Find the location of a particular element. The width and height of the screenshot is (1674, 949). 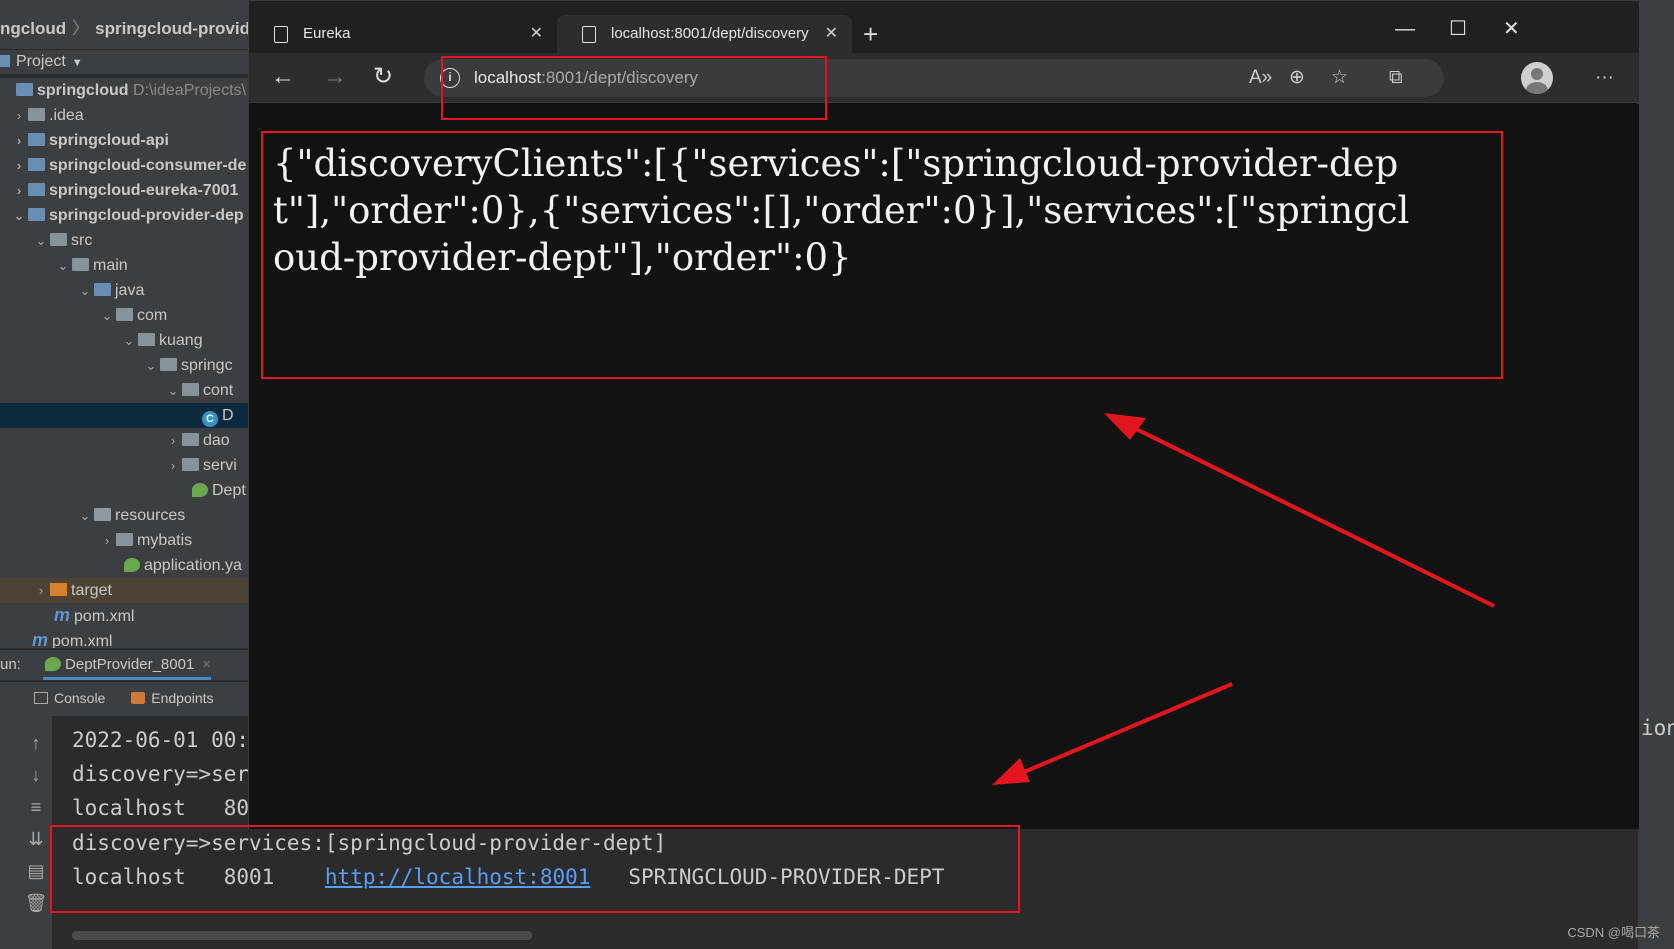

favorite-star-icon: ☆ is located at coordinates (1339, 78).